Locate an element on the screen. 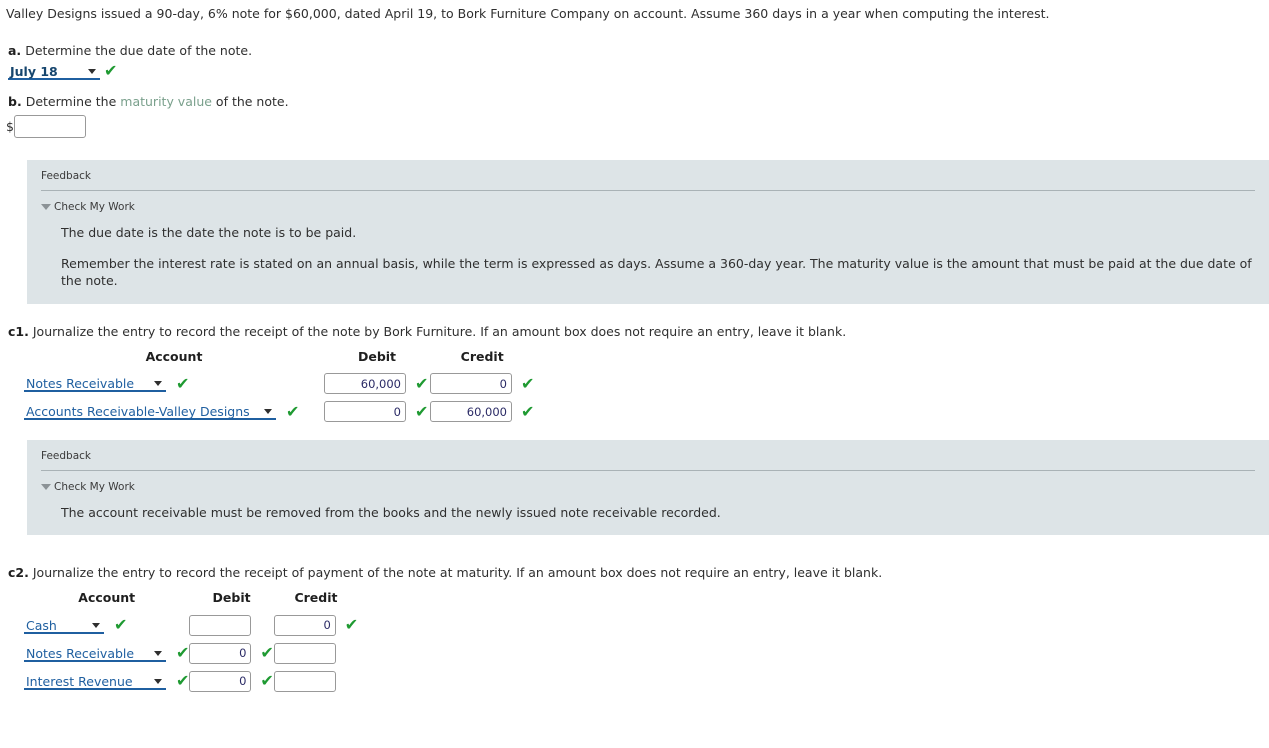 The height and width of the screenshot is (748, 1269). check-my-work-label-b: Check My Work is located at coordinates (94, 206).